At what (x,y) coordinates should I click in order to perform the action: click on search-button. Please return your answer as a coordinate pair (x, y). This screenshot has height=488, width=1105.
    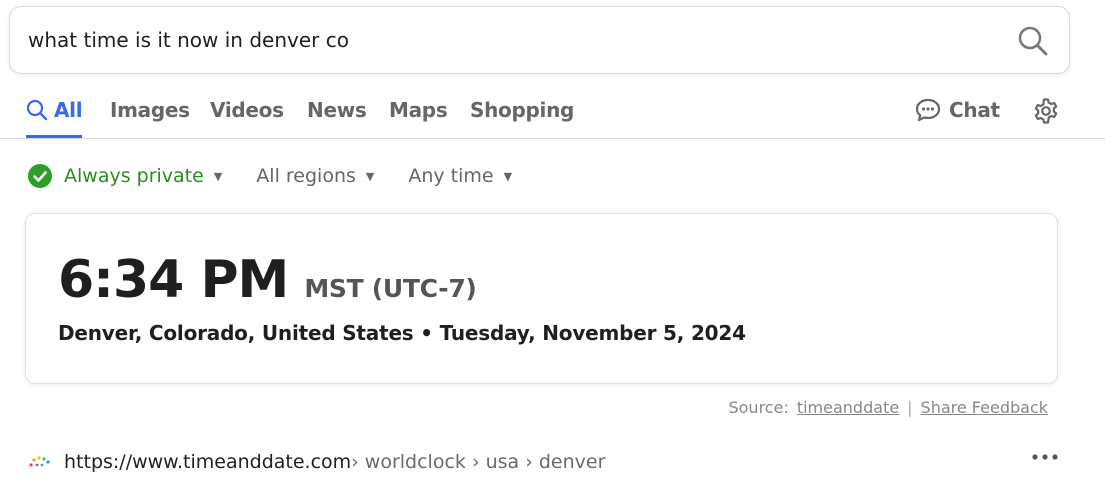
    Looking at the image, I should click on (1033, 41).